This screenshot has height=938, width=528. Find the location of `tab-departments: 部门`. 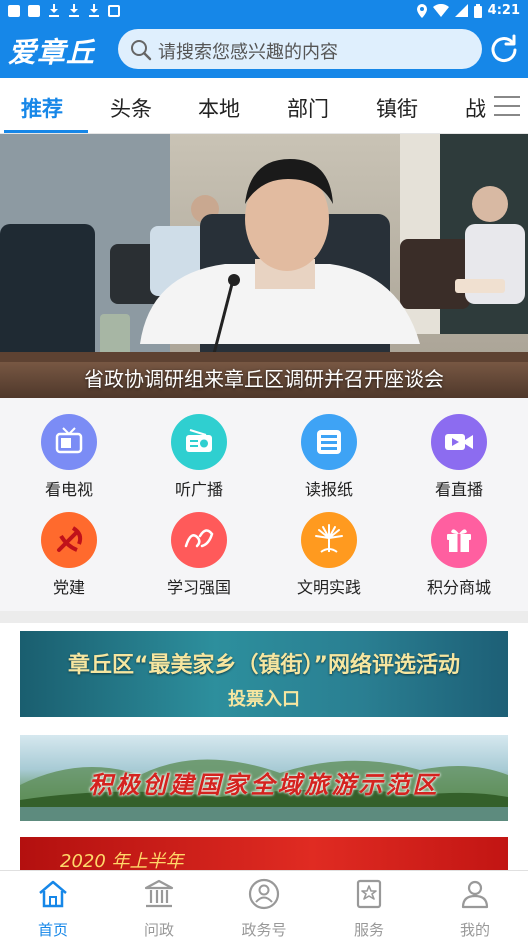

tab-departments: 部门 is located at coordinates (308, 108).